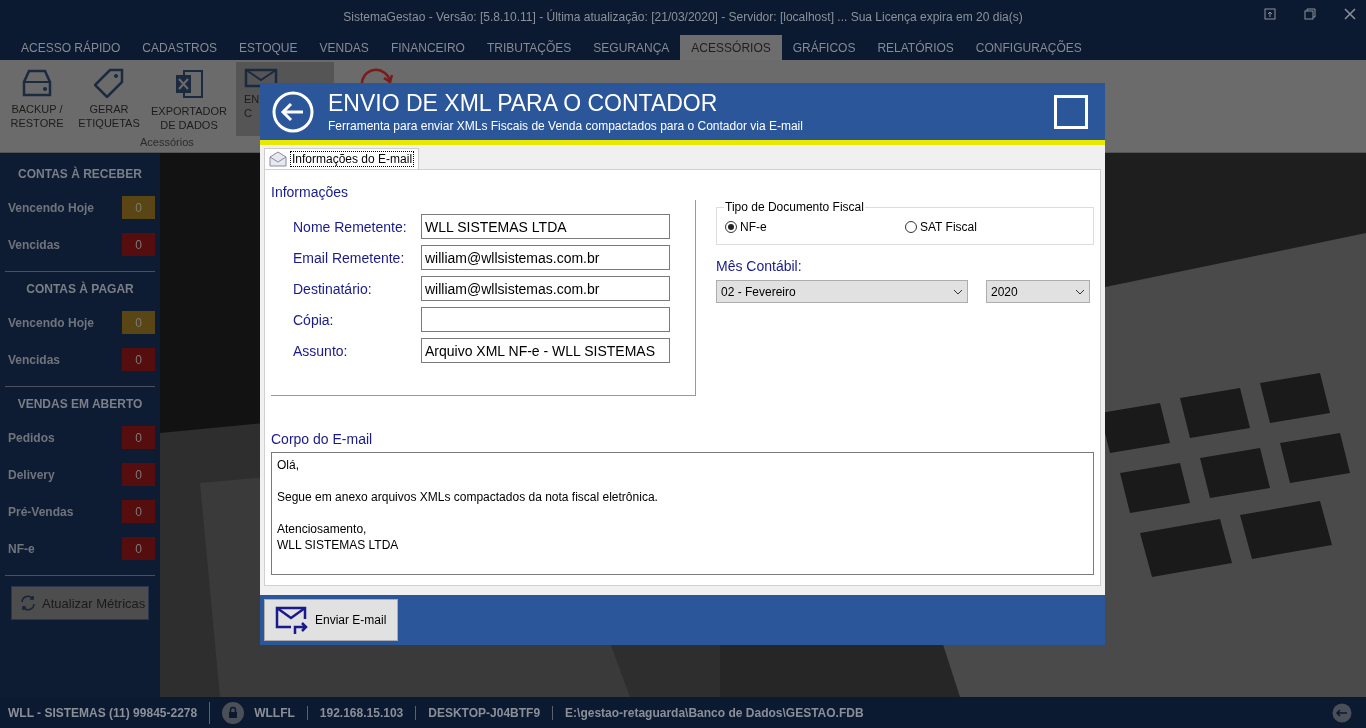 The image size is (1366, 728). What do you see at coordinates (292, 620) in the screenshot?
I see `envelope-arrow-icon` at bounding box center [292, 620].